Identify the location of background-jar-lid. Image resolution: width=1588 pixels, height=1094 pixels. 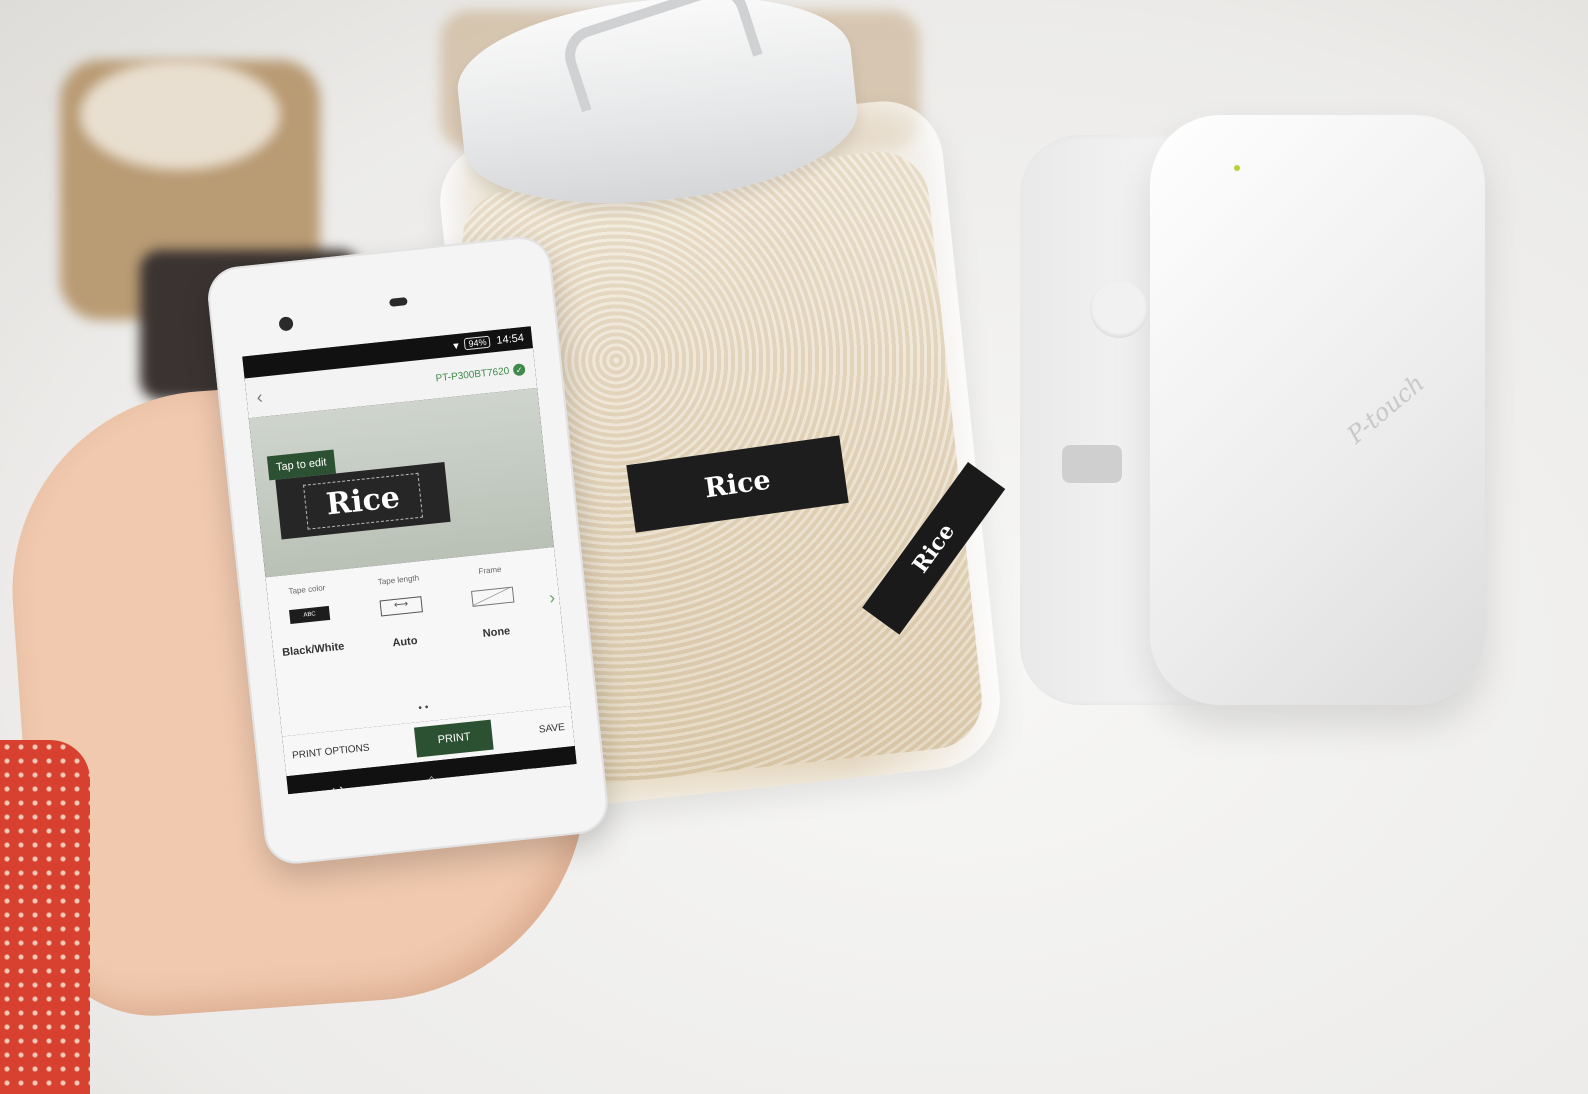
(180, 115).